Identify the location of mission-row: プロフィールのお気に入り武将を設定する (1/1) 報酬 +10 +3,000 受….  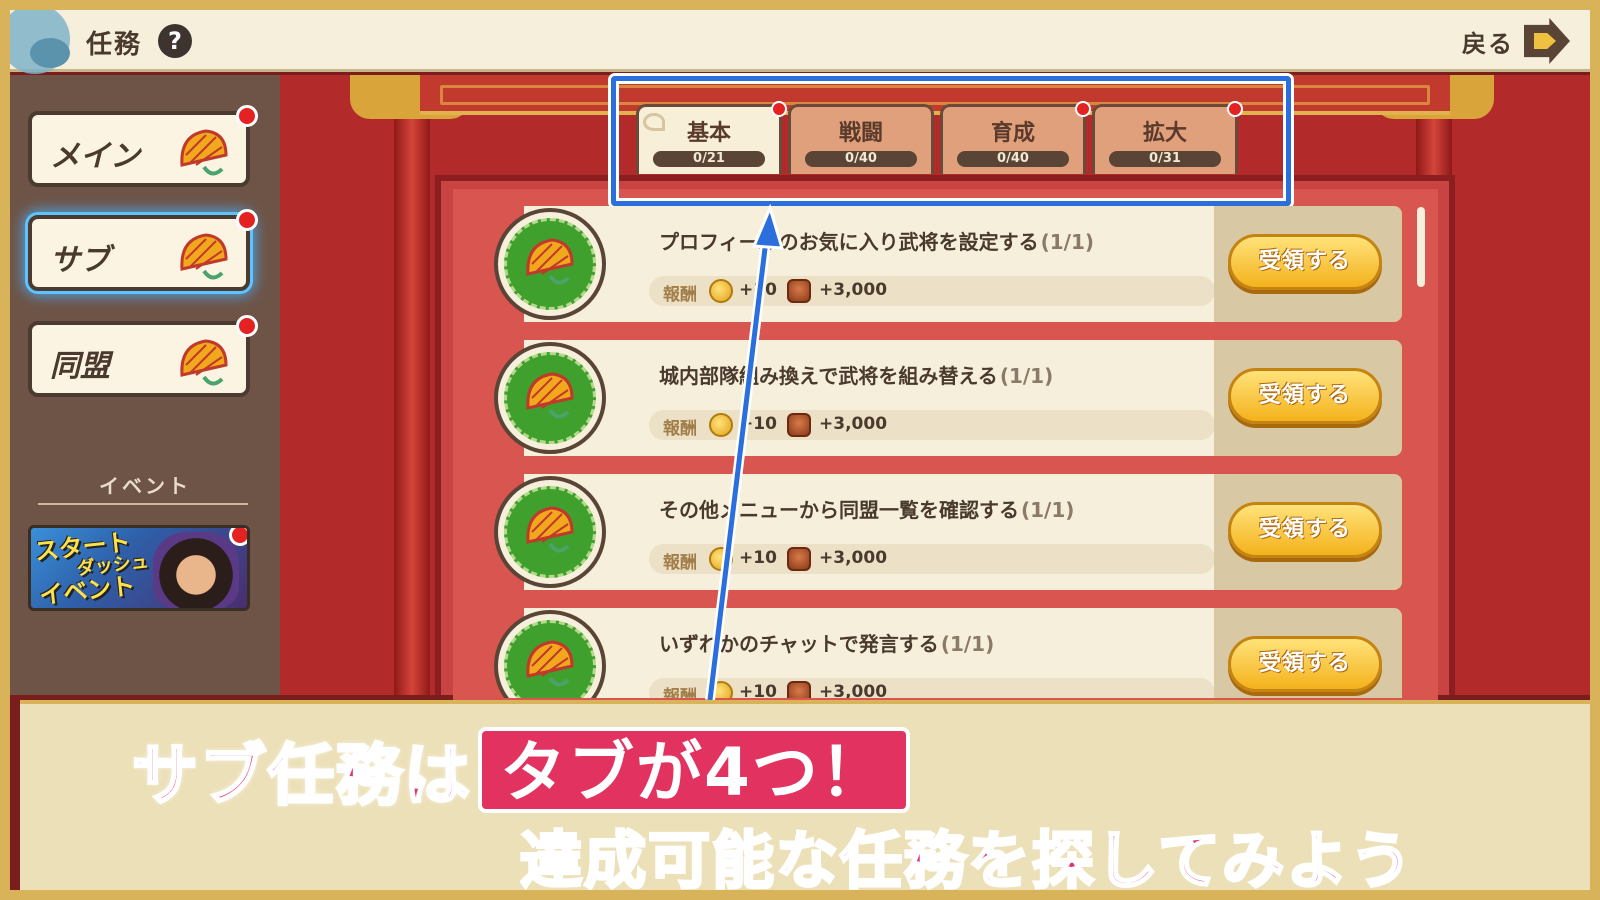
(948, 264).